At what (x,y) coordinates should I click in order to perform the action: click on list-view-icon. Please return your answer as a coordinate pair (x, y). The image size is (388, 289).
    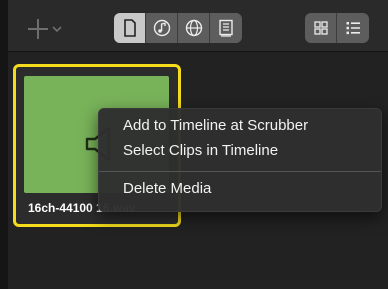
    Looking at the image, I should click on (353, 28).